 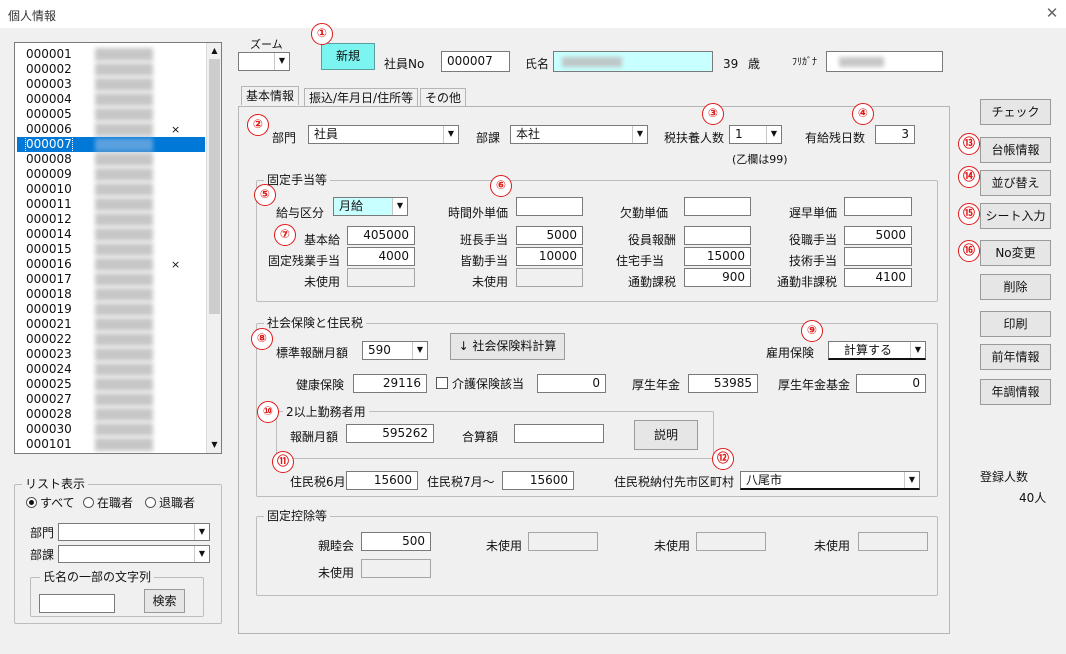 What do you see at coordinates (830, 480) in the screenshot?
I see `municipality-select: 八尾市 ▼` at bounding box center [830, 480].